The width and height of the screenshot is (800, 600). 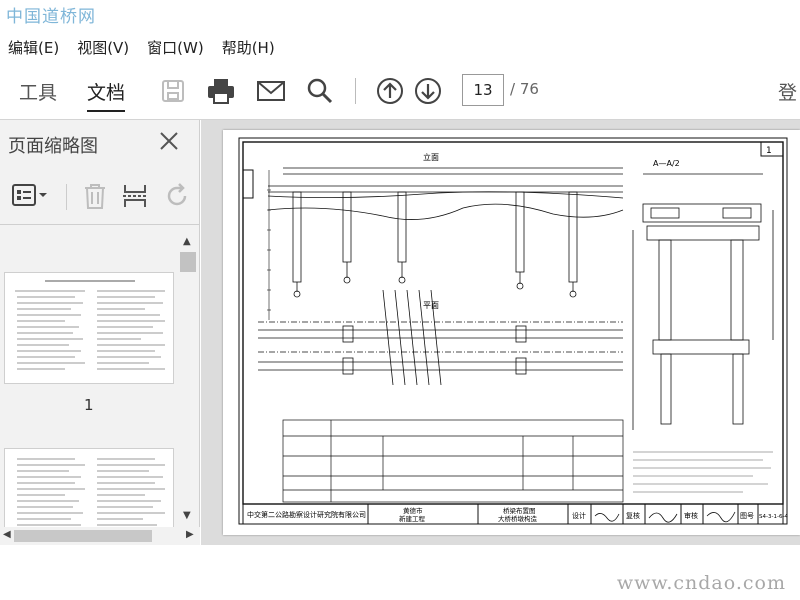 What do you see at coordinates (106, 91) in the screenshot?
I see `tab-document: 文档` at bounding box center [106, 91].